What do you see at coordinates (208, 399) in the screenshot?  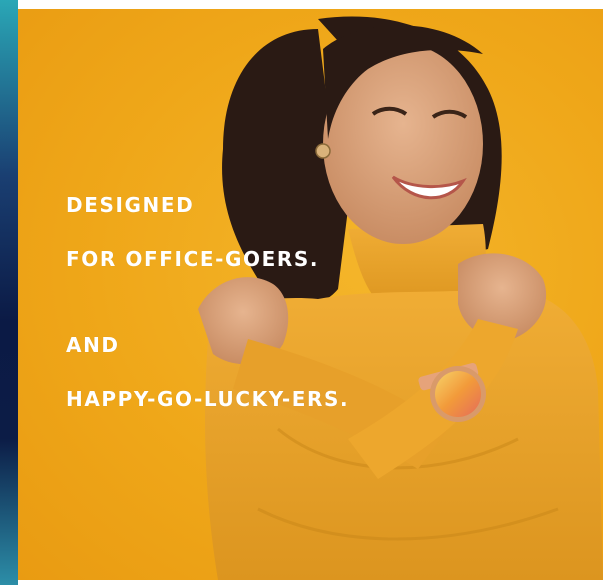 I see `headline-line-4: HAPPY-GO-LUCKY-ERS.` at bounding box center [208, 399].